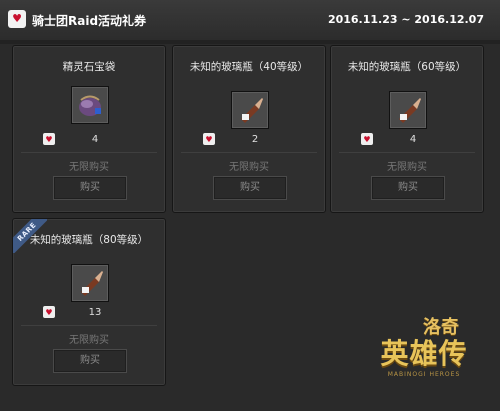 The height and width of the screenshot is (411, 500). I want to click on game-logo: 洛奇 英雄传 MABINOGI HEROES, so click(424, 358).